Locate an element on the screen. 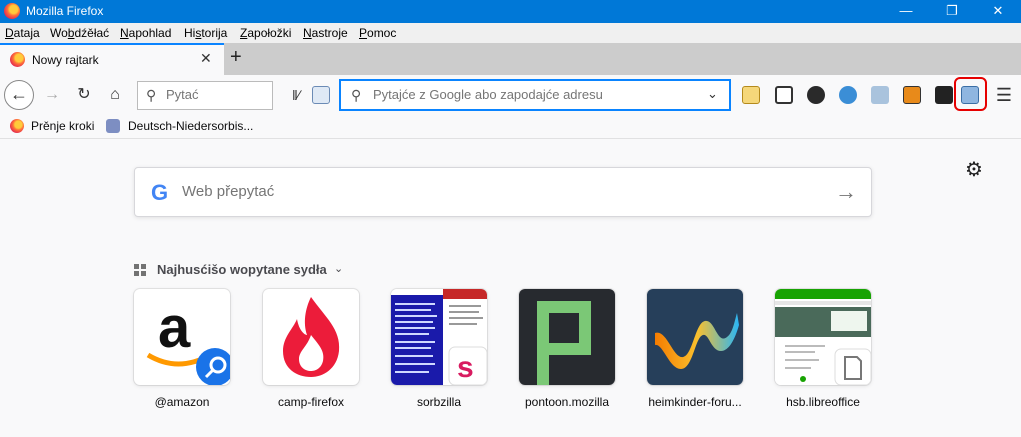 This screenshot has height=437, width=1021. topsite-label: pontoon.mozilla is located at coordinates (567, 402).